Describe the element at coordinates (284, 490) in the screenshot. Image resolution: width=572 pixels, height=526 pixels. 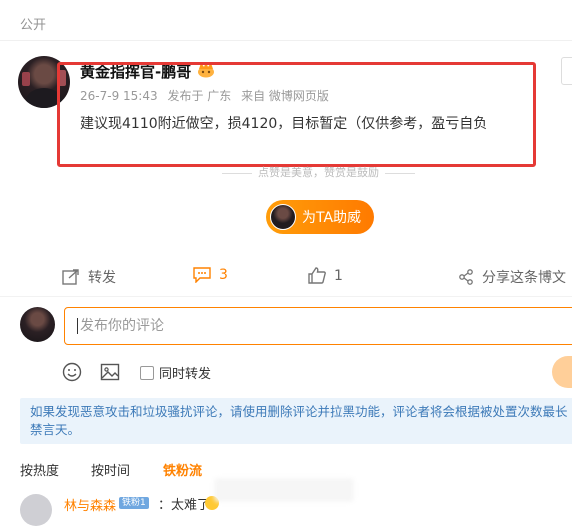
I see `blurred-overlay` at that location.